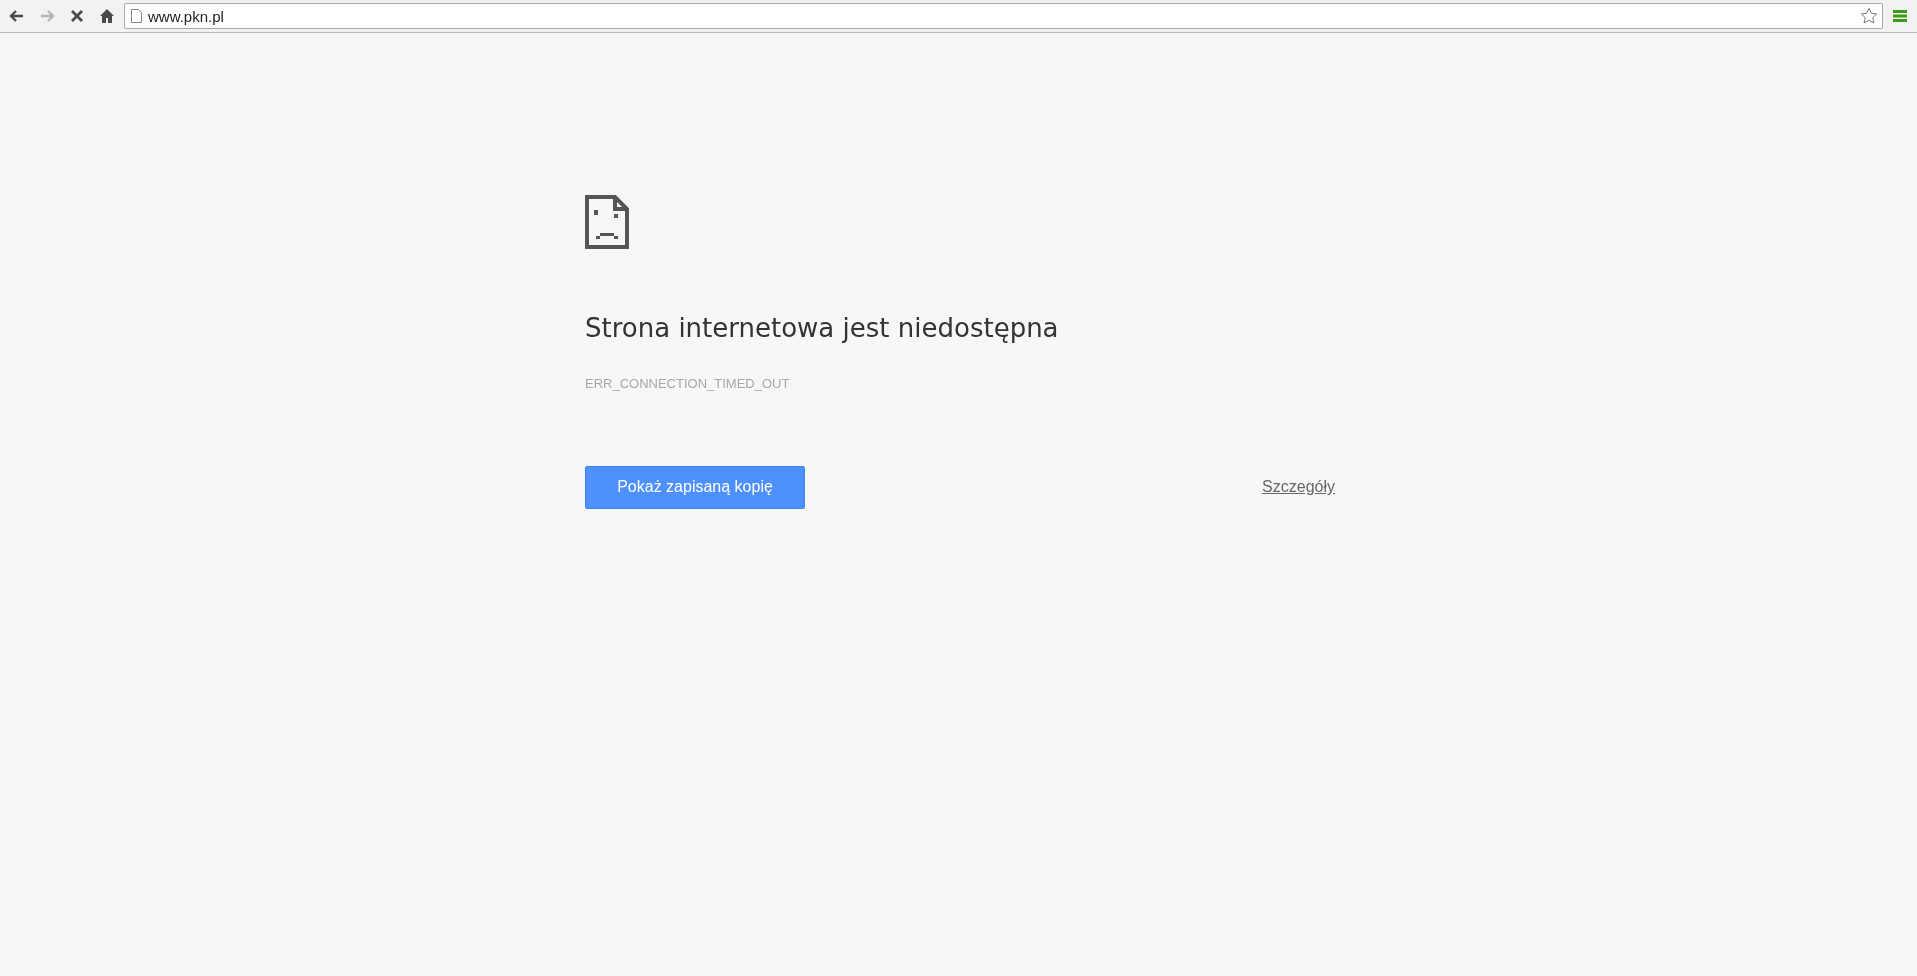  Describe the element at coordinates (607, 222) in the screenshot. I see `sad-page-icon` at that location.